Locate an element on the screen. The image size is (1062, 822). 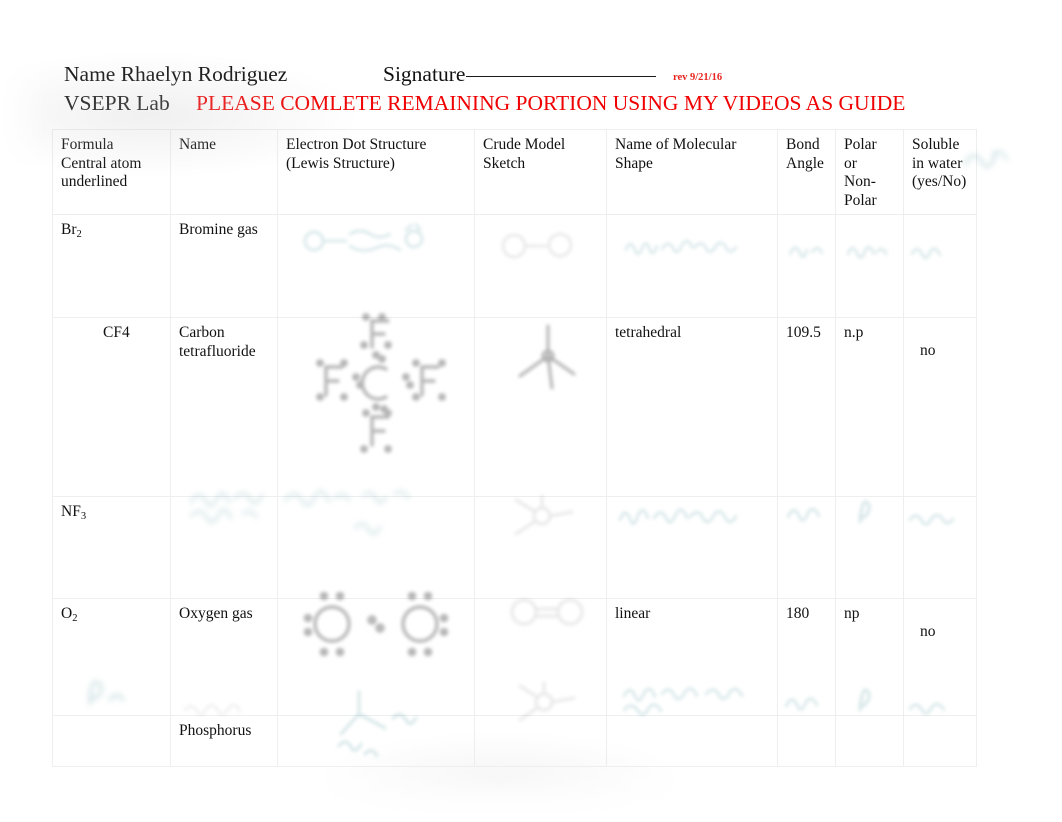
cell-soluble-cf4: no is located at coordinates (940, 407).